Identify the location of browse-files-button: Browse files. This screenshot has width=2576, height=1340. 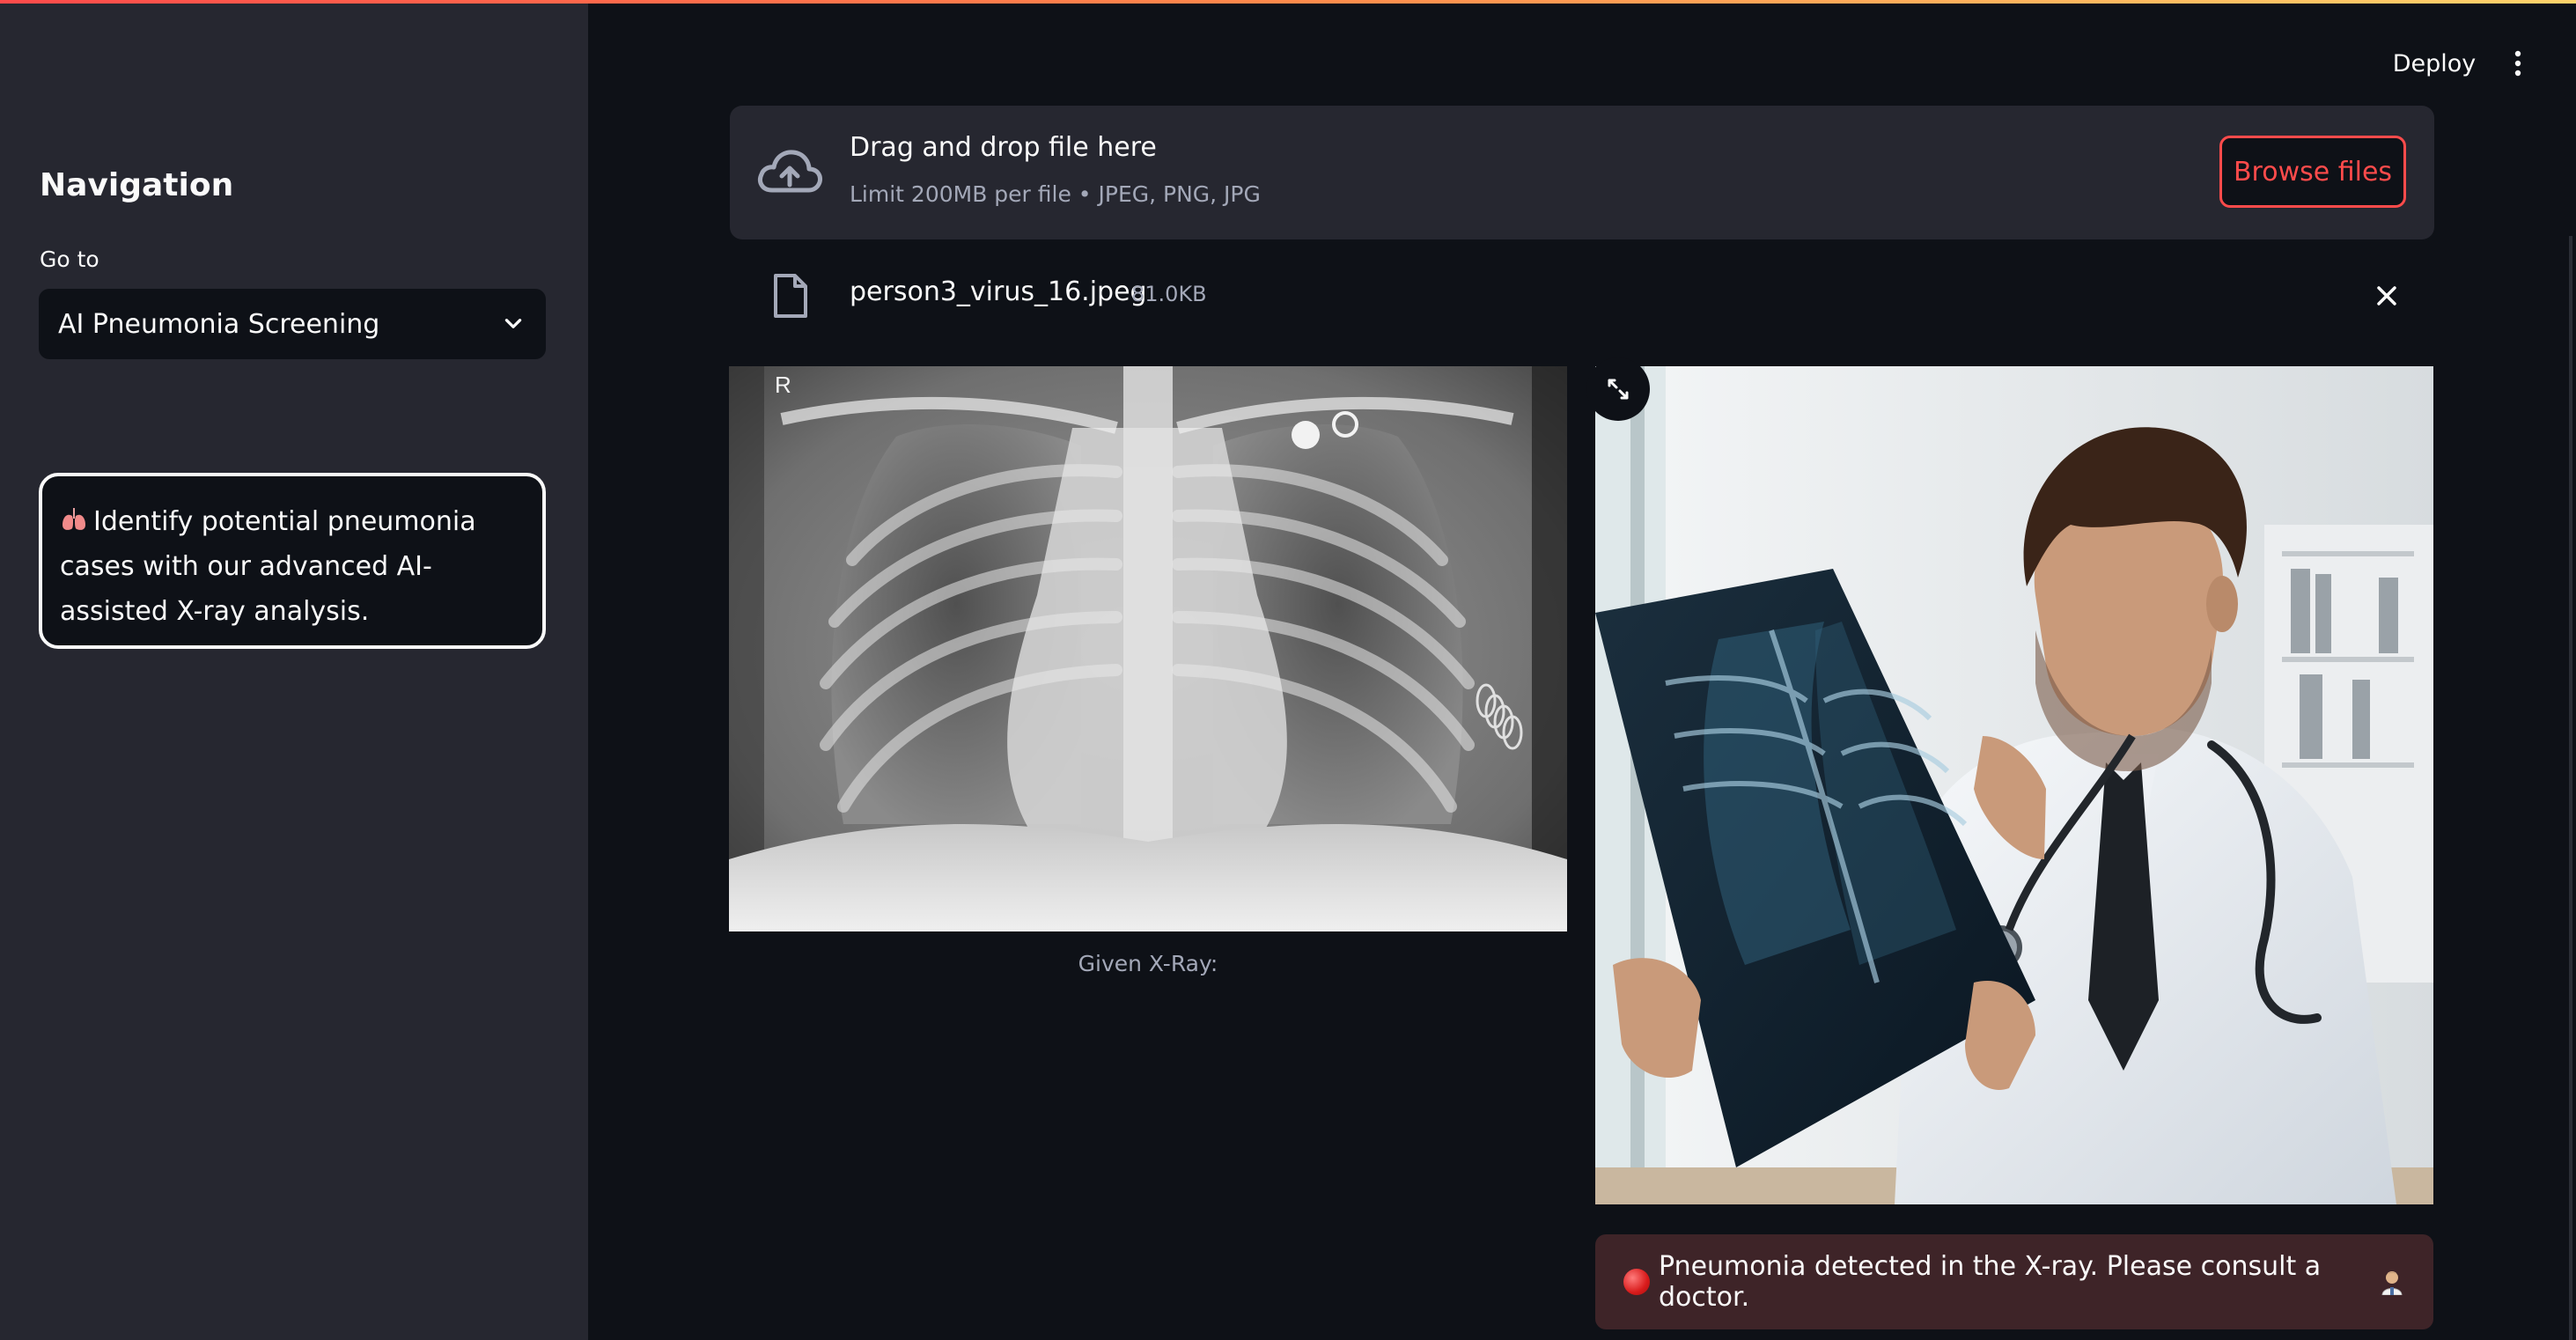
(2312, 172).